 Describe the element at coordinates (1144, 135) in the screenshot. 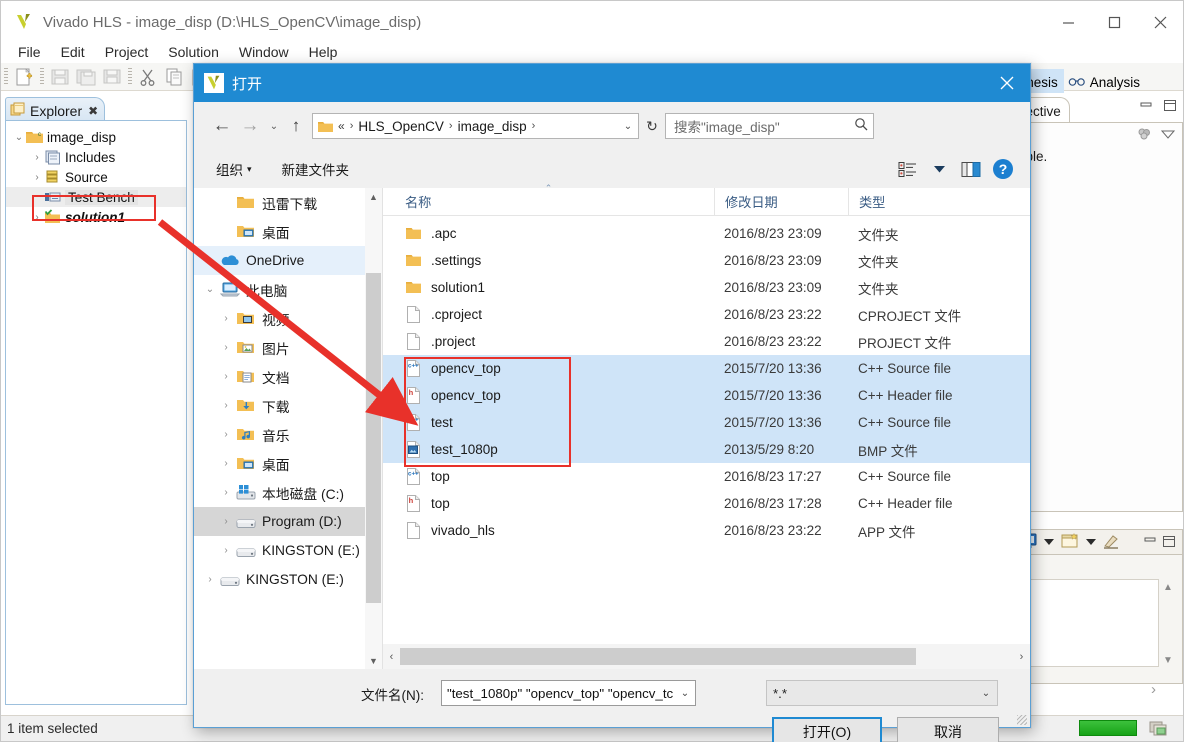

I see `filter-icon` at that location.